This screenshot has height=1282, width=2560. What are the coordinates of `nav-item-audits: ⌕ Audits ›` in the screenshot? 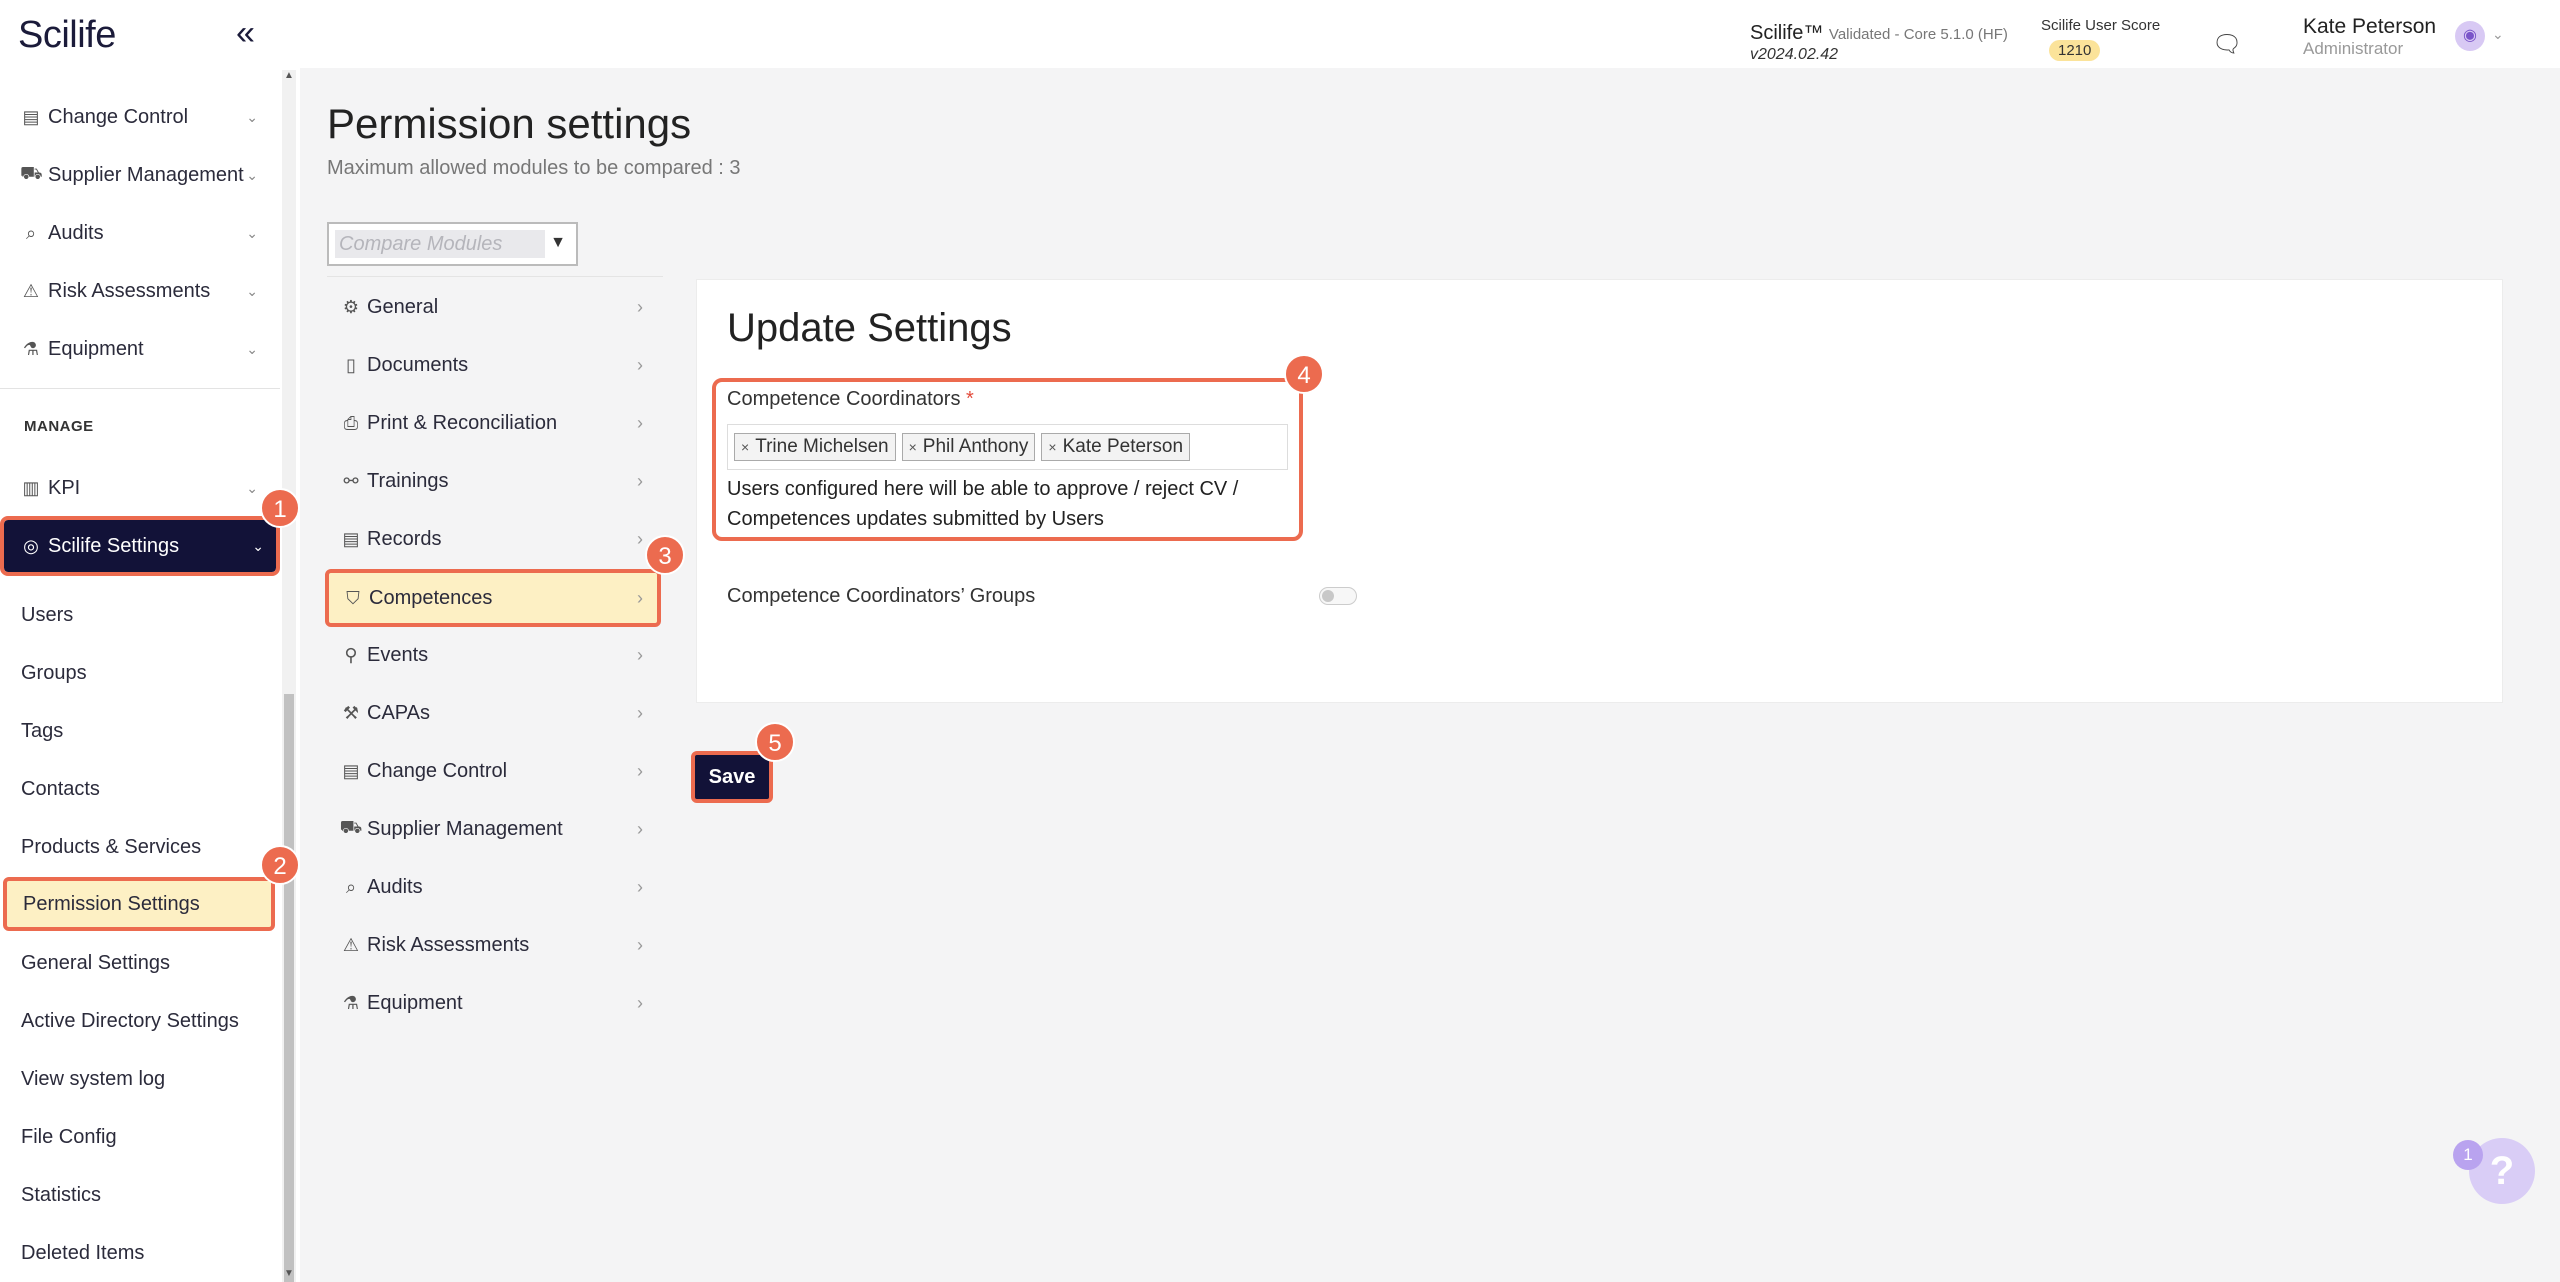 It's located at (492, 887).